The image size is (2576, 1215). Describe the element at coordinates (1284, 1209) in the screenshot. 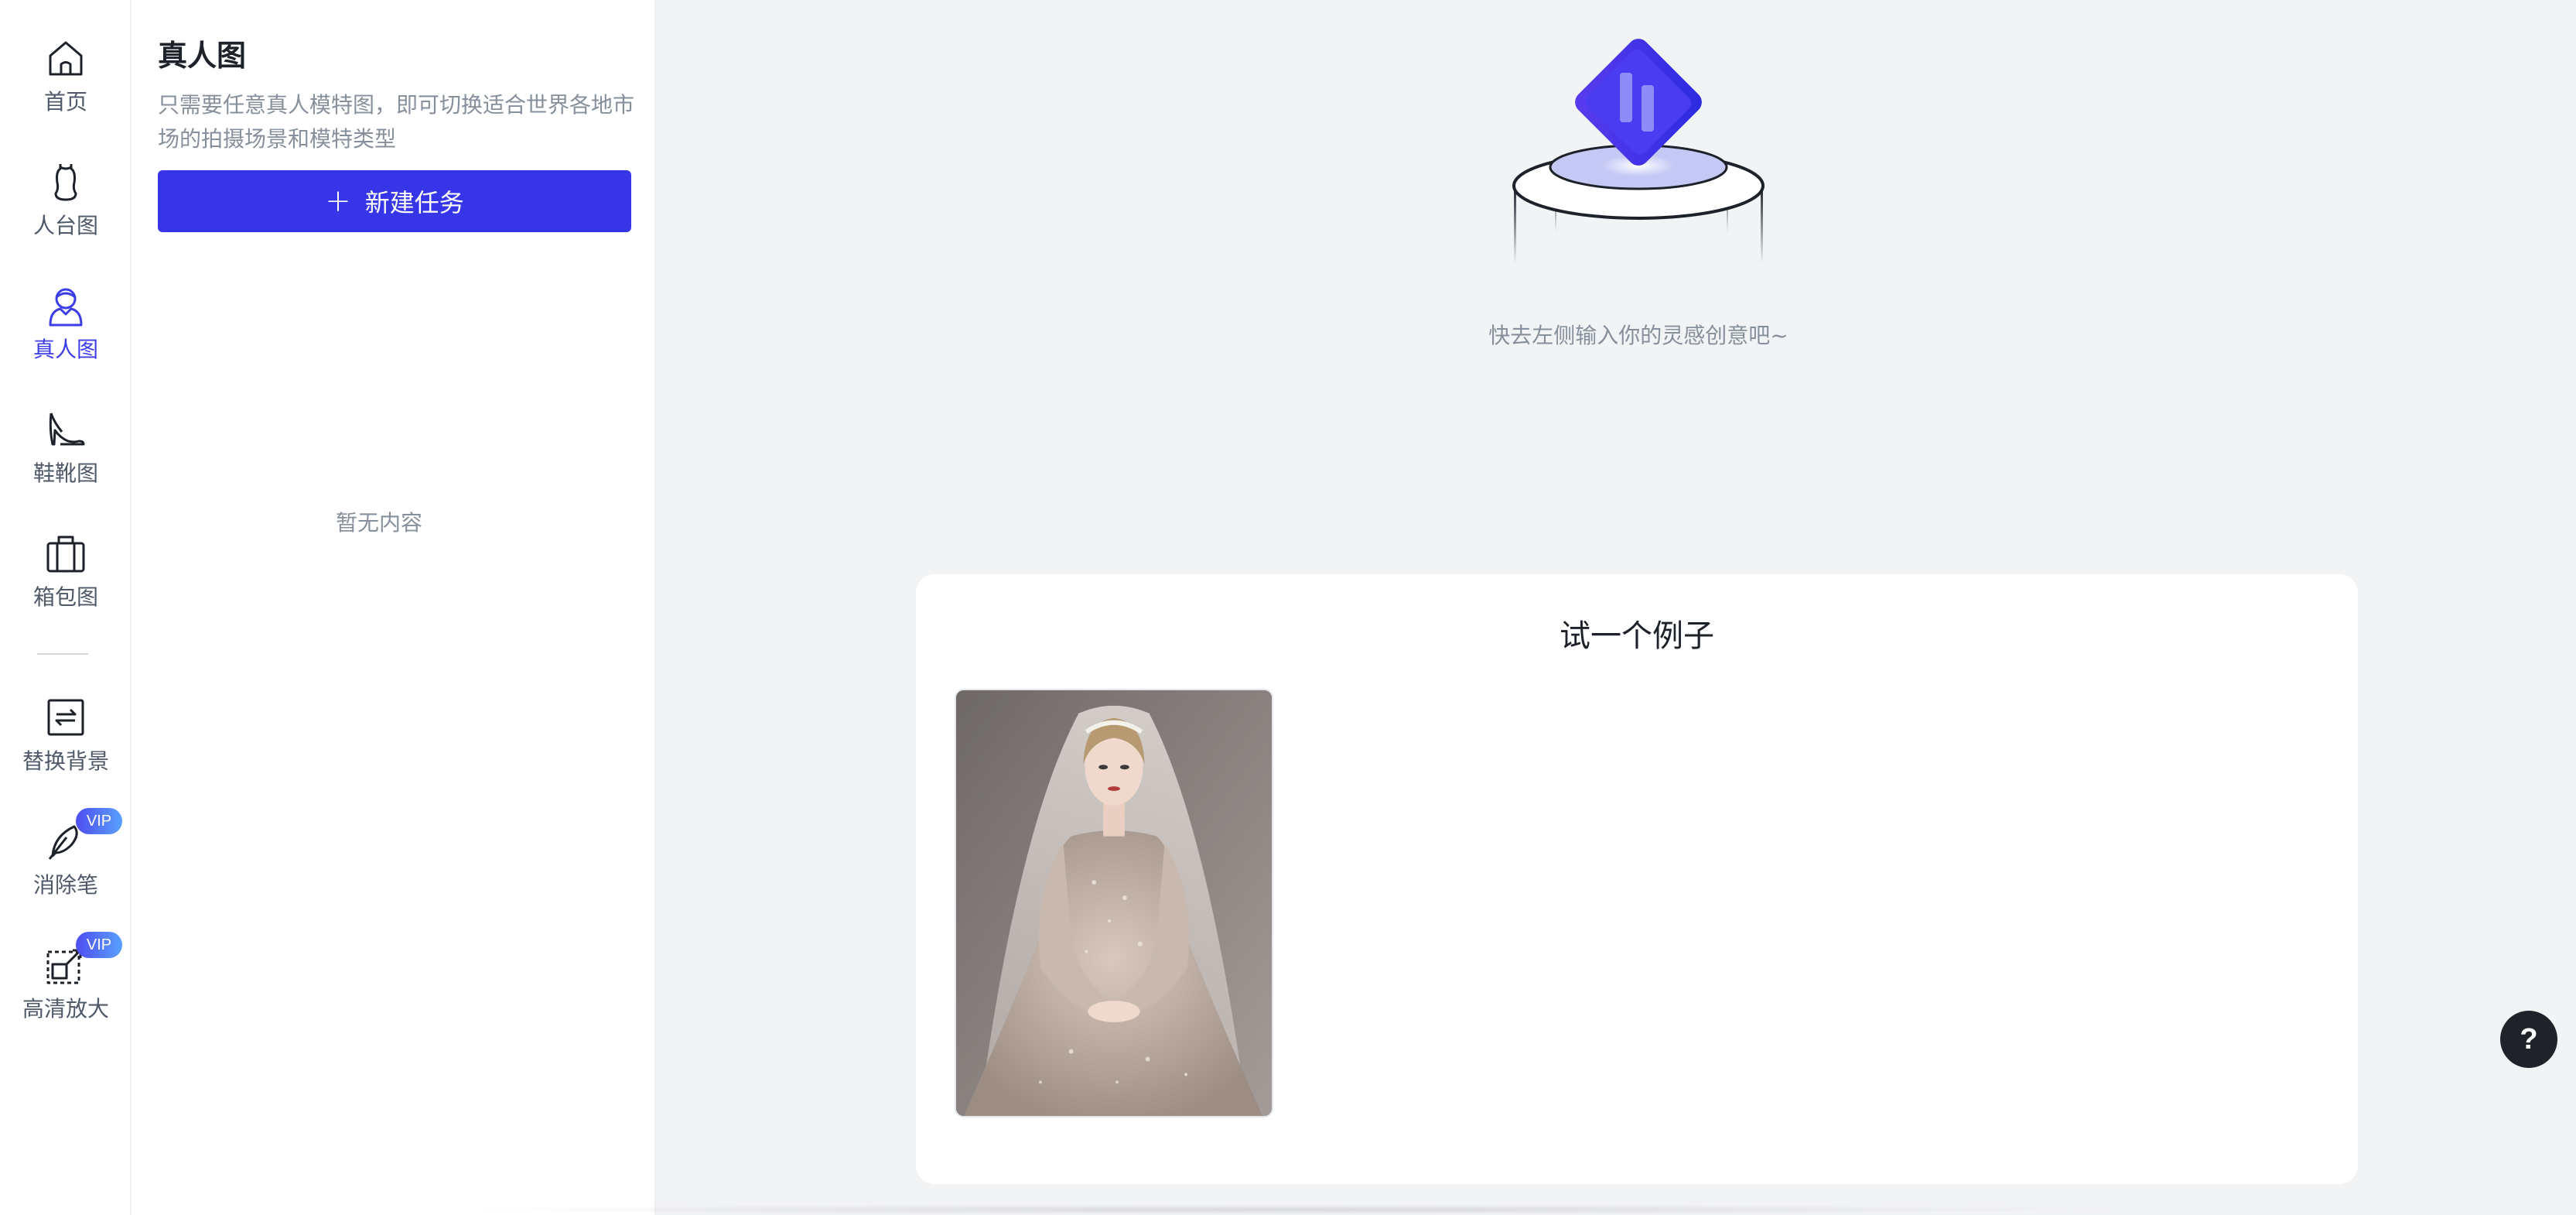

I see `bottom-shadow` at that location.